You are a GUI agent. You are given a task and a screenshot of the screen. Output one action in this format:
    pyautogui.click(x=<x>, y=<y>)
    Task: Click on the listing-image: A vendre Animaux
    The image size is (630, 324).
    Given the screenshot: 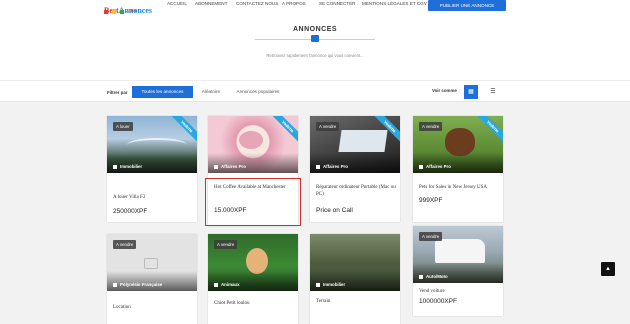 What is the action you would take?
    pyautogui.click(x=253, y=262)
    